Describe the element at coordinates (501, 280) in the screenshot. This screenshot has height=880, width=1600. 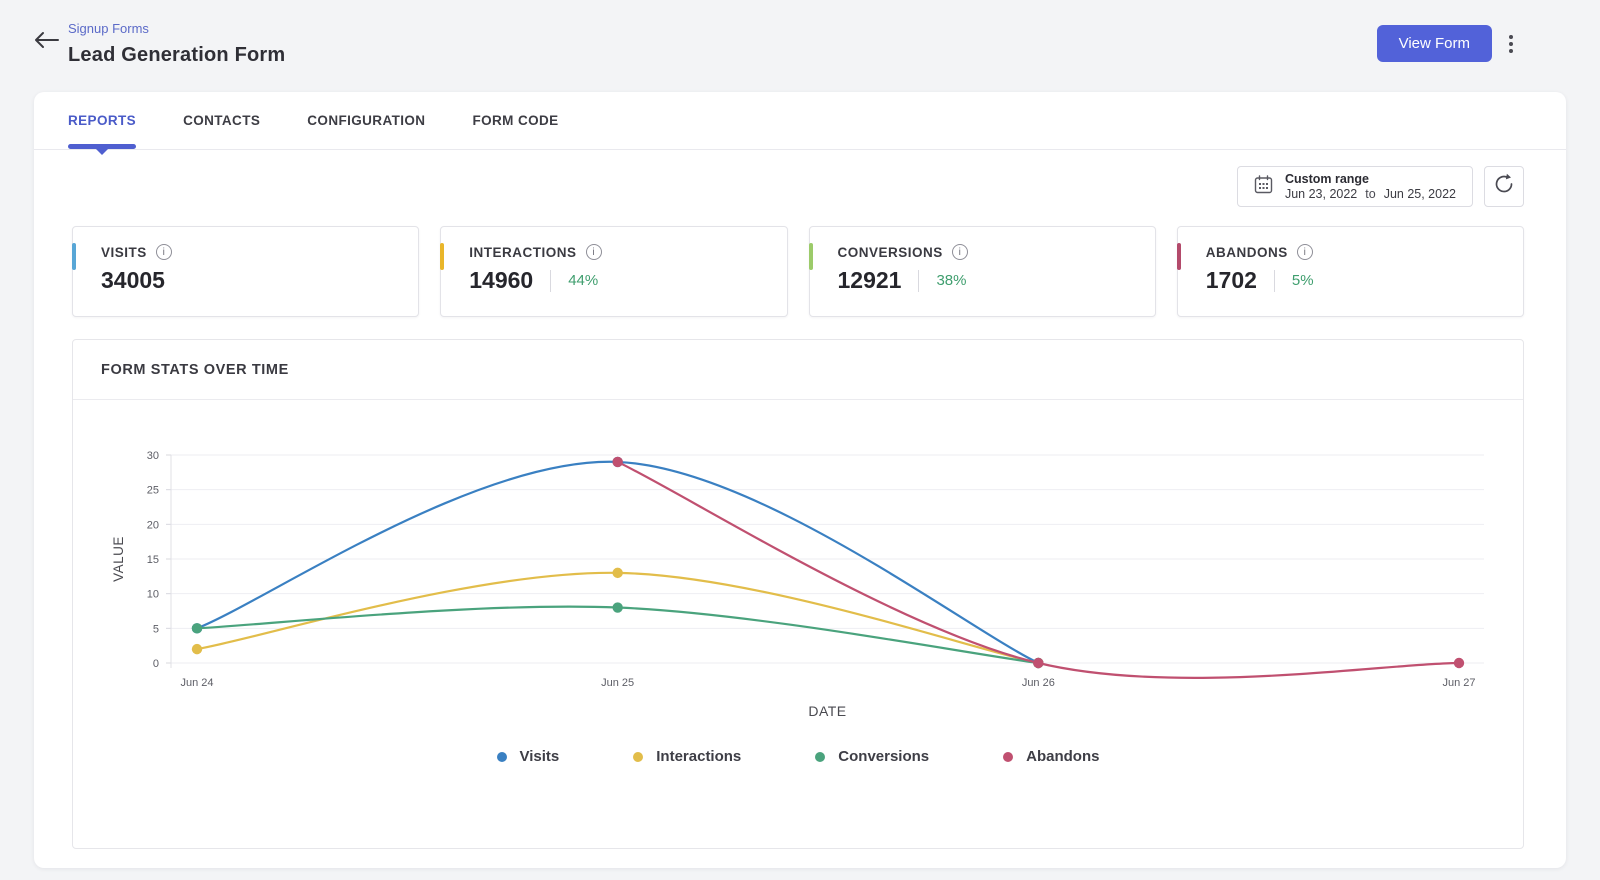
I see `stat-value: 14960` at that location.